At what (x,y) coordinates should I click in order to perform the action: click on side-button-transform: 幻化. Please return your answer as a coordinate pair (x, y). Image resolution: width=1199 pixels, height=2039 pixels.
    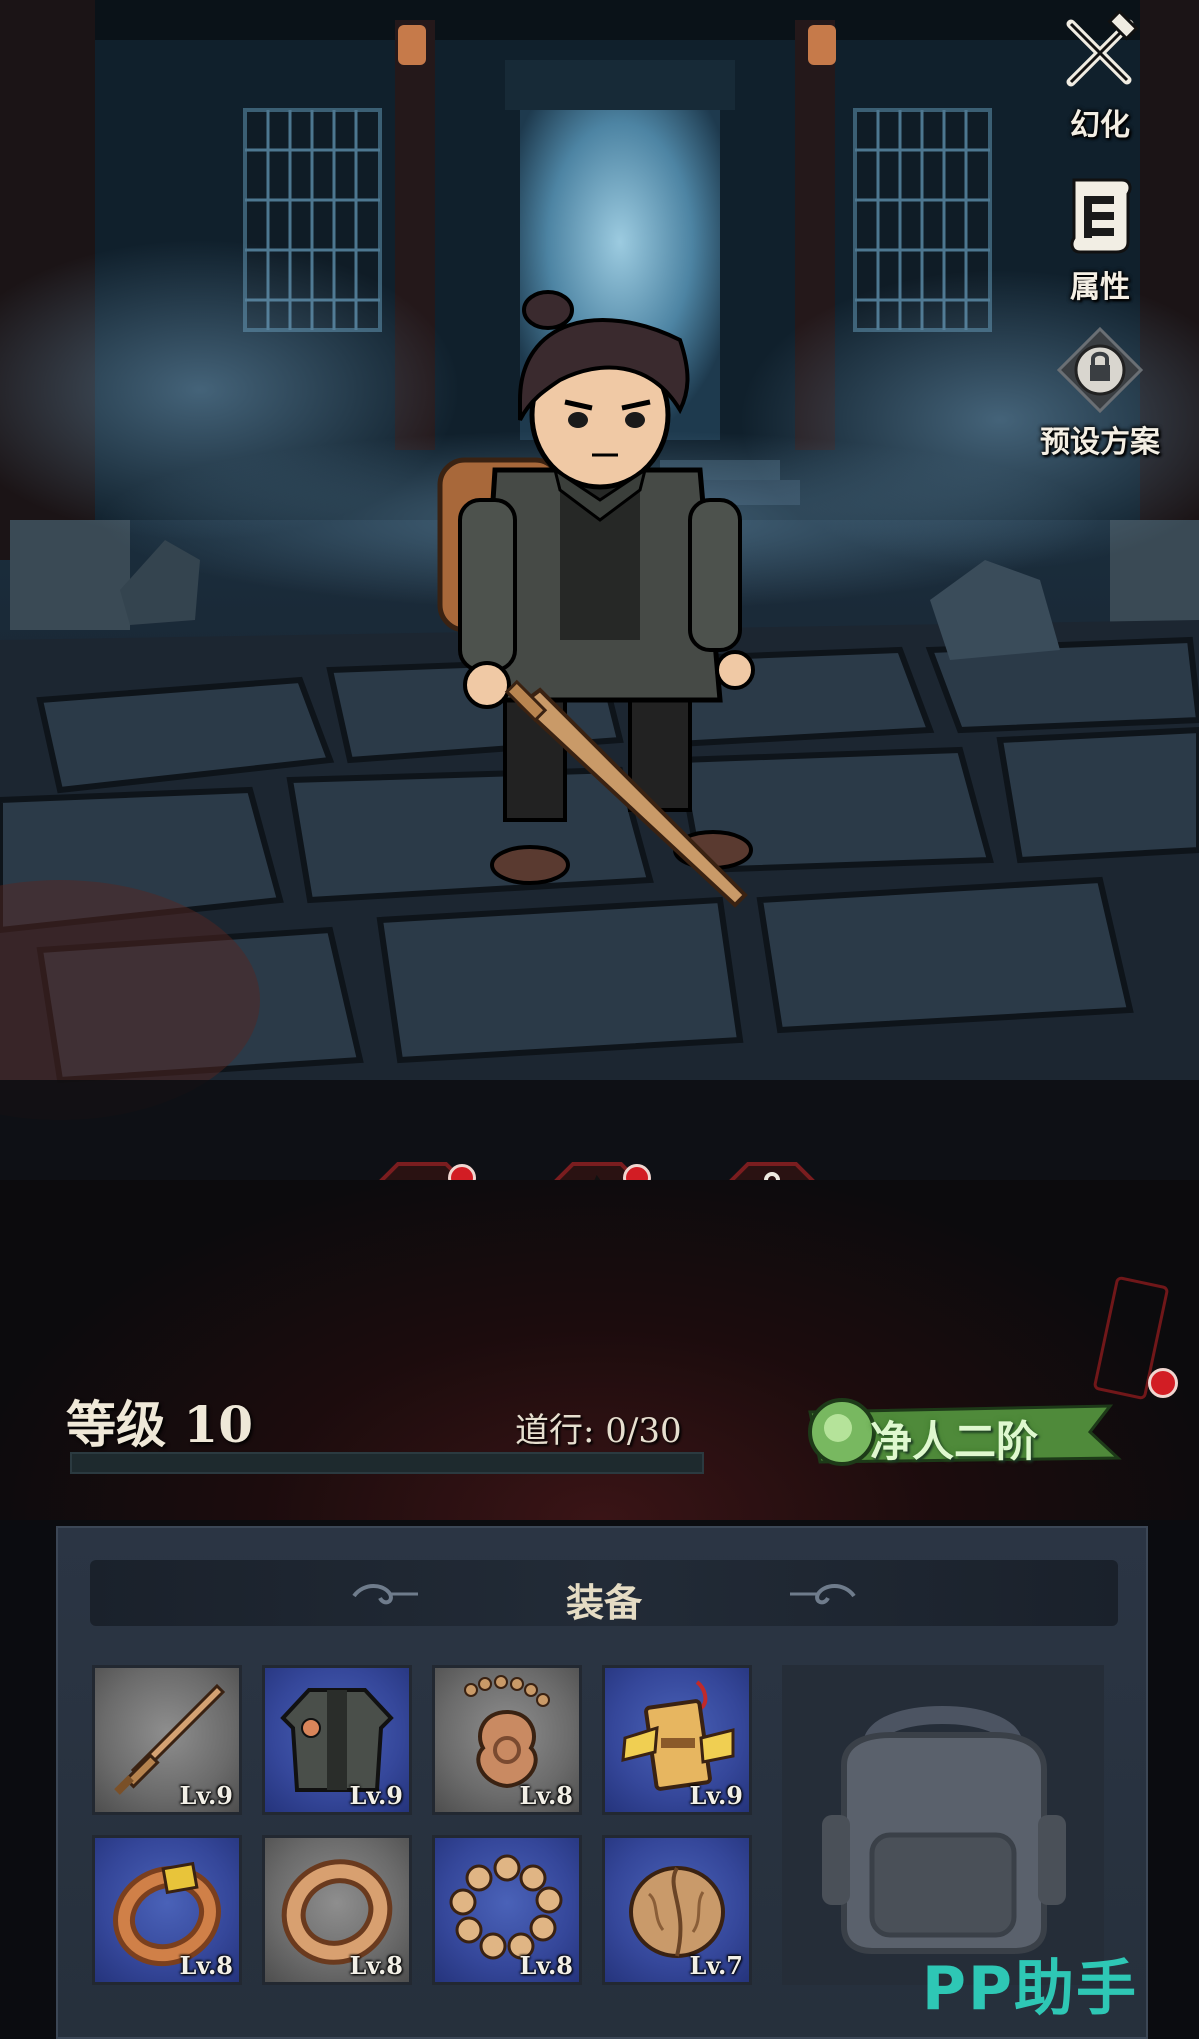
    Looking at the image, I should click on (1100, 76).